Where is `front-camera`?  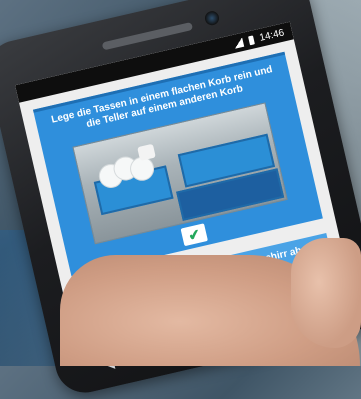 front-camera is located at coordinates (212, 18).